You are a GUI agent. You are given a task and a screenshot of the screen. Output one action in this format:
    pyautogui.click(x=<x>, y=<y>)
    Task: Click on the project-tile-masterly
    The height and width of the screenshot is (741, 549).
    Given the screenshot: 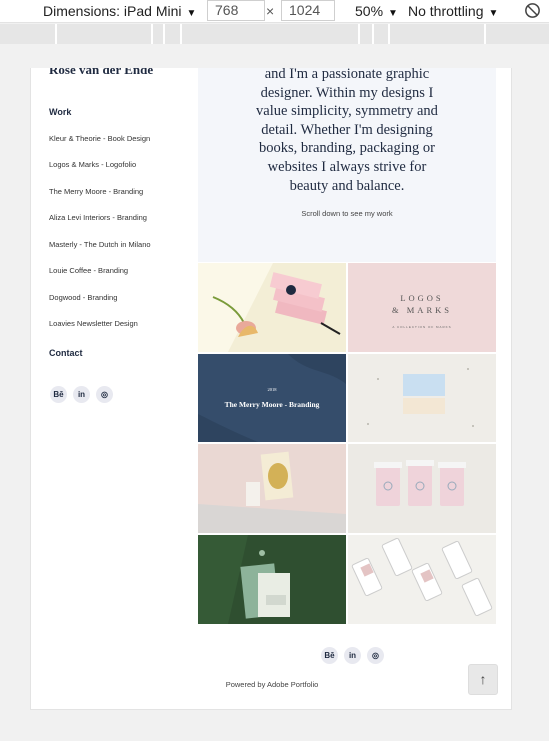 What is the action you would take?
    pyautogui.click(x=272, y=488)
    